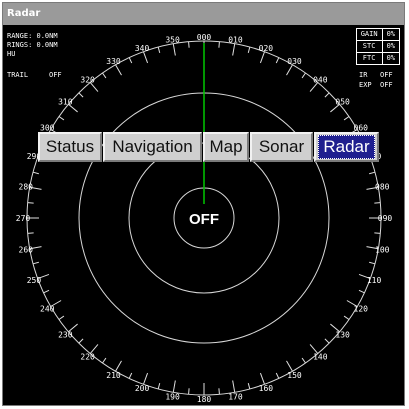 Image resolution: width=409 pixels, height=409 pixels. What do you see at coordinates (113, 375) in the screenshot?
I see `bearing-label: 210` at bounding box center [113, 375].